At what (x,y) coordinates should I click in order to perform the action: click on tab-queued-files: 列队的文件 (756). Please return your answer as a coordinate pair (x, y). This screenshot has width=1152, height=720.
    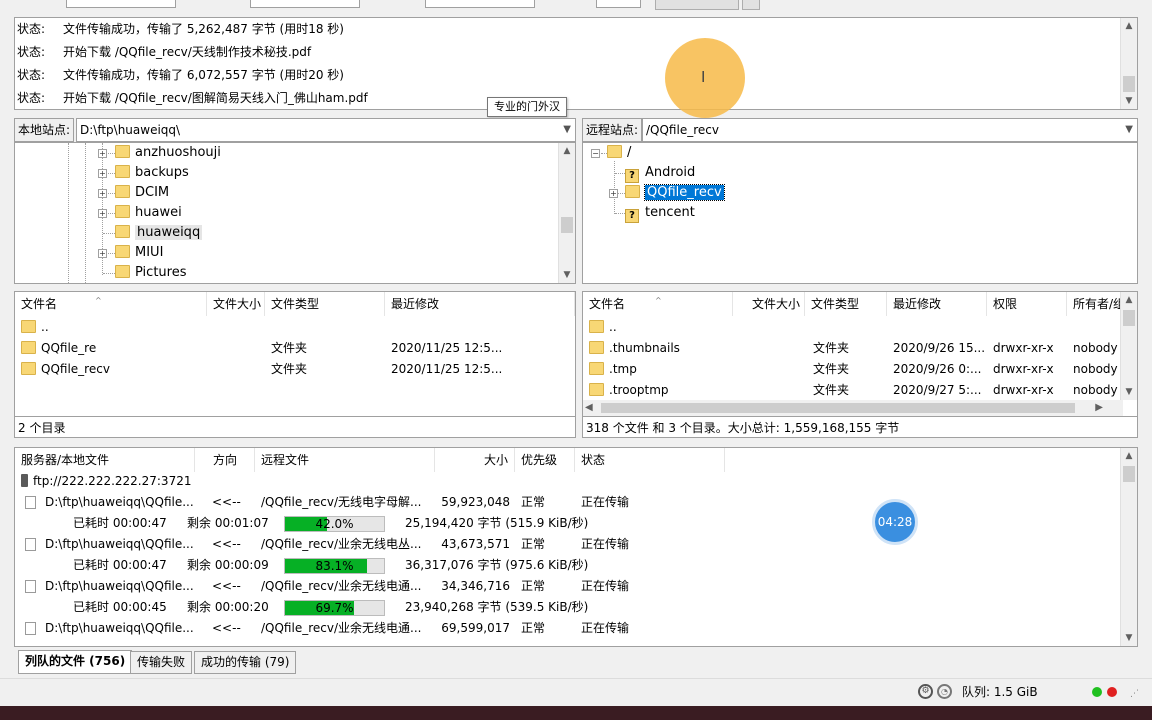
    Looking at the image, I should click on (75, 662).